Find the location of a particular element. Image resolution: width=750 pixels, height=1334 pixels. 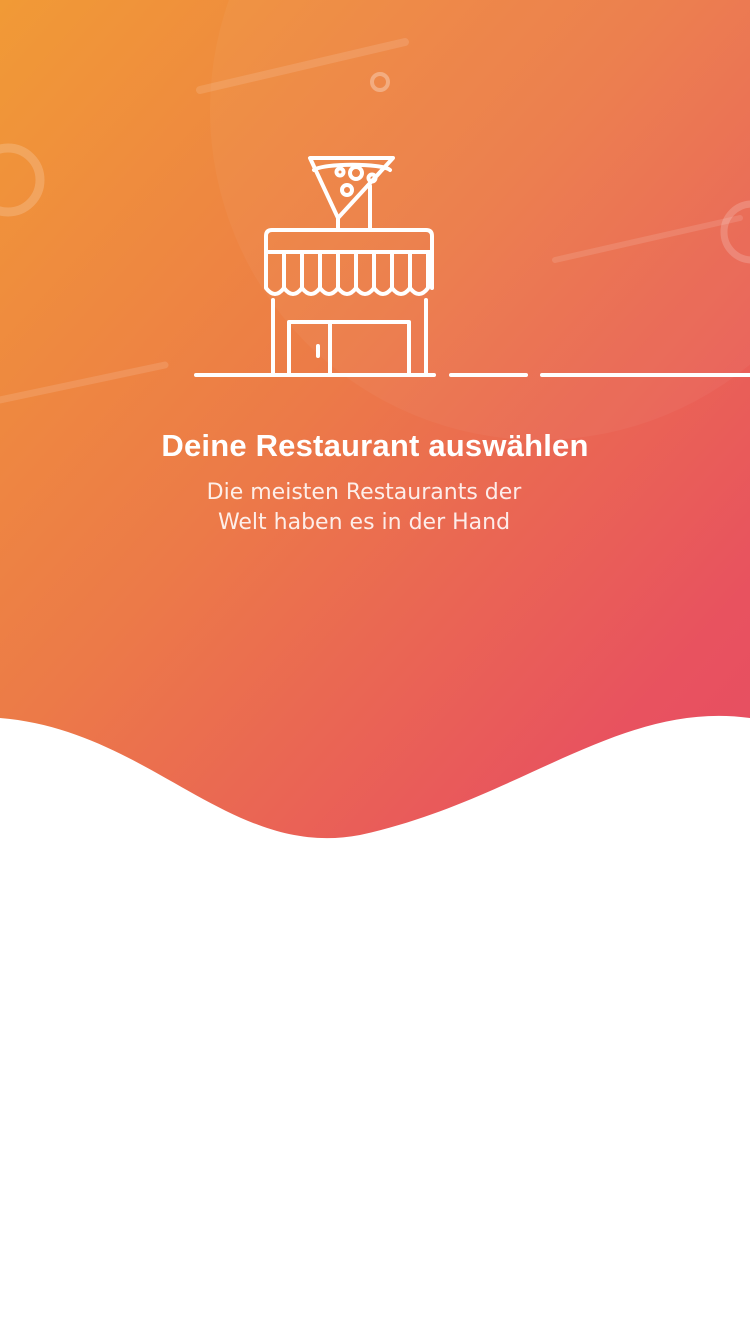

subtitle-line: Die meisten Restaurants der is located at coordinates (364, 492).